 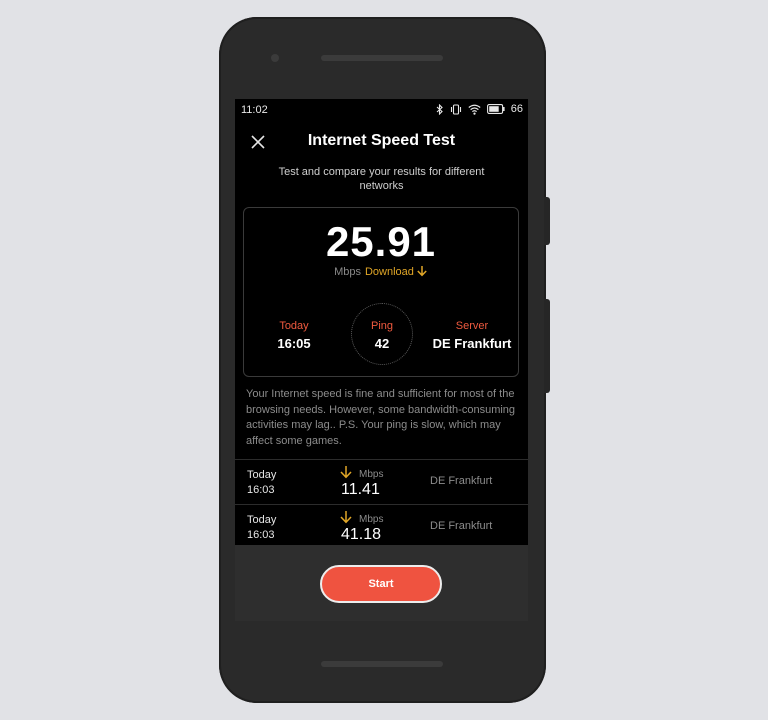 What do you see at coordinates (516, 109) in the screenshot?
I see `battery-percent: 66` at bounding box center [516, 109].